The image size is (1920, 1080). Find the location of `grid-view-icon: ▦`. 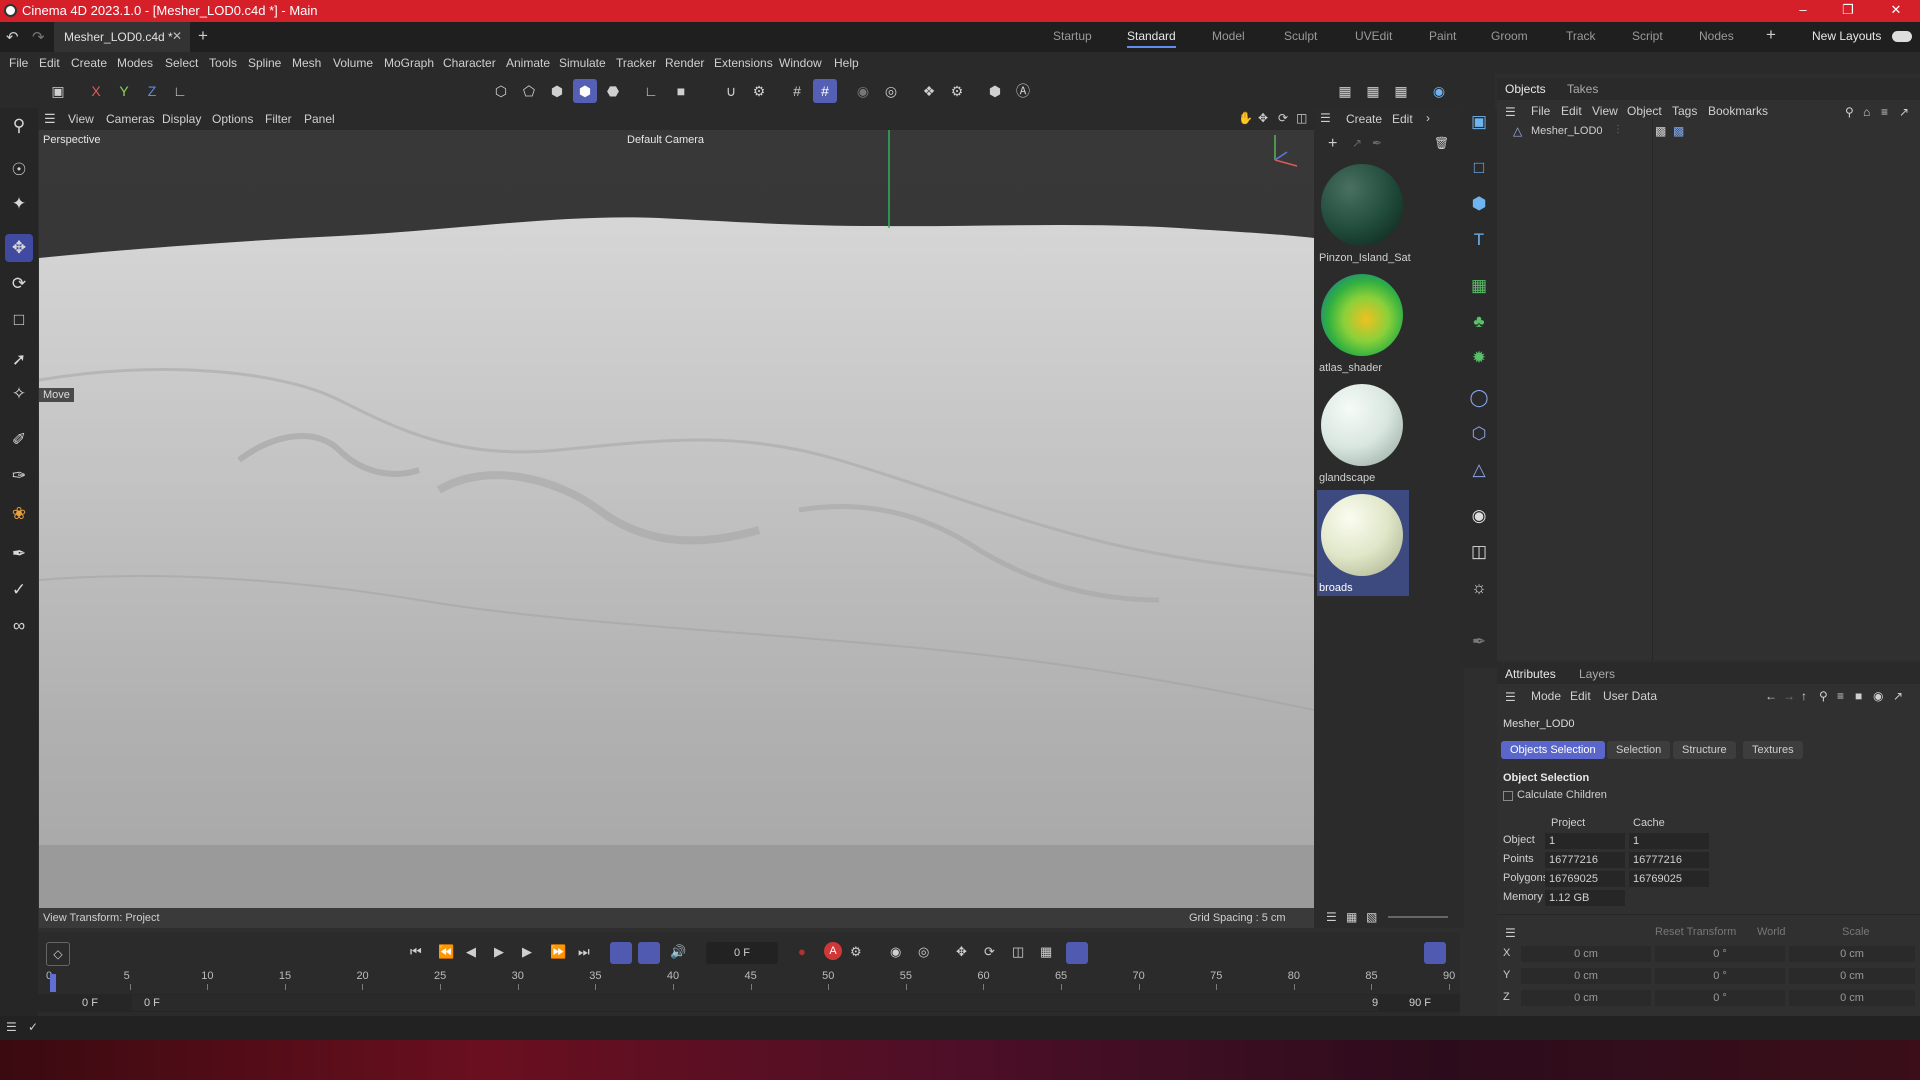

grid-view-icon: ▦ is located at coordinates (1351, 917).